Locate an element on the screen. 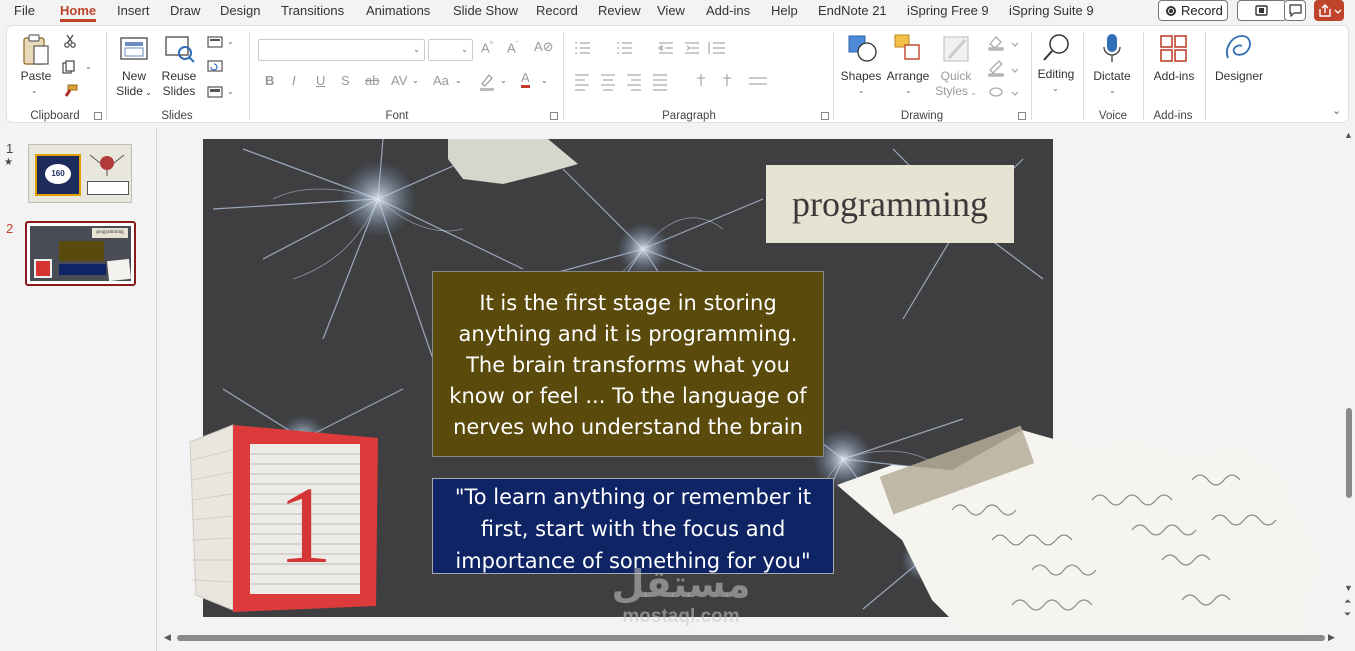 The image size is (1355, 651). arrange-icon is located at coordinates (908, 48).